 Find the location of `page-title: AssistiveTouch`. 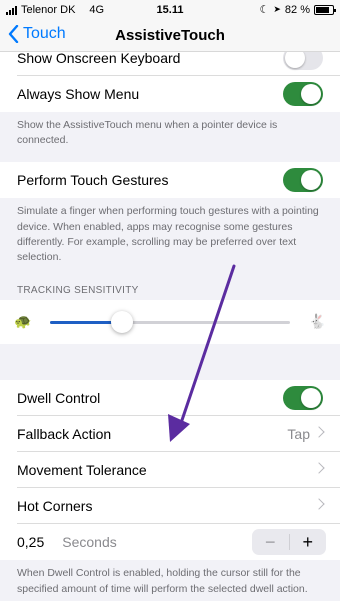

page-title: AssistiveTouch is located at coordinates (170, 35).